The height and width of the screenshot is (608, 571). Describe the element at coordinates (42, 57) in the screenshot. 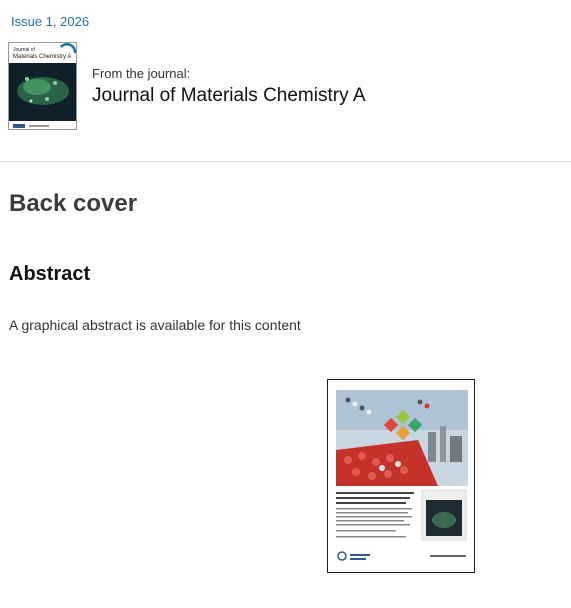

I see `cover-title-line2: Materials Chemistry A` at that location.